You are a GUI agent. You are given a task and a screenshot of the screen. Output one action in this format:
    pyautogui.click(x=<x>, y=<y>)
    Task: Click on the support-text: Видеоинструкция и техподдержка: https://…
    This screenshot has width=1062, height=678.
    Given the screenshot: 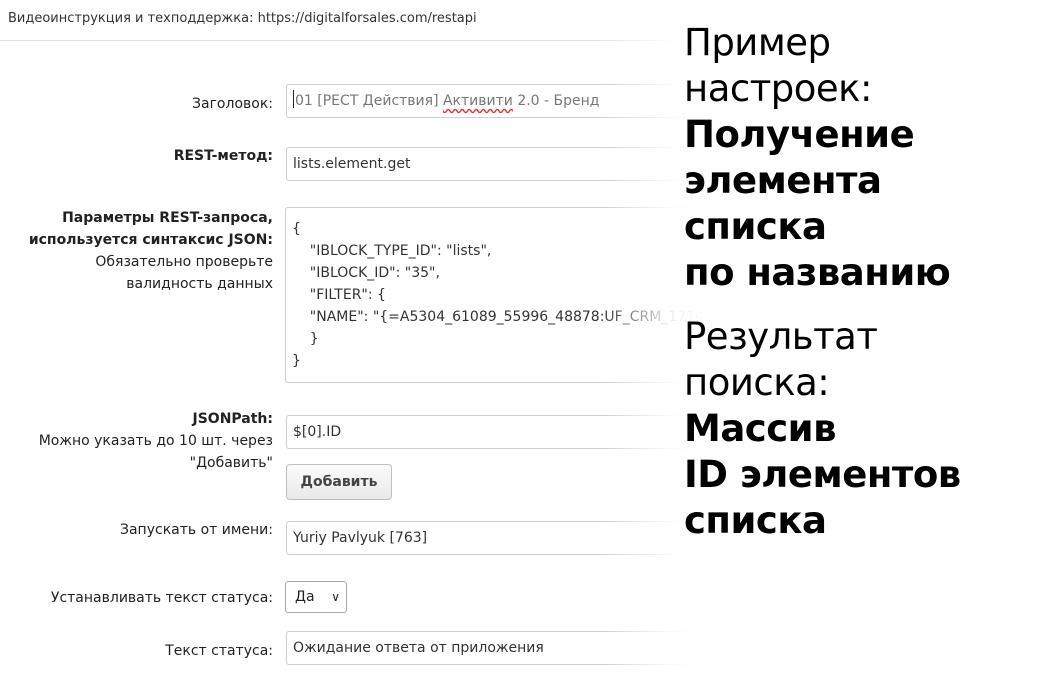 What is the action you would take?
    pyautogui.click(x=242, y=18)
    